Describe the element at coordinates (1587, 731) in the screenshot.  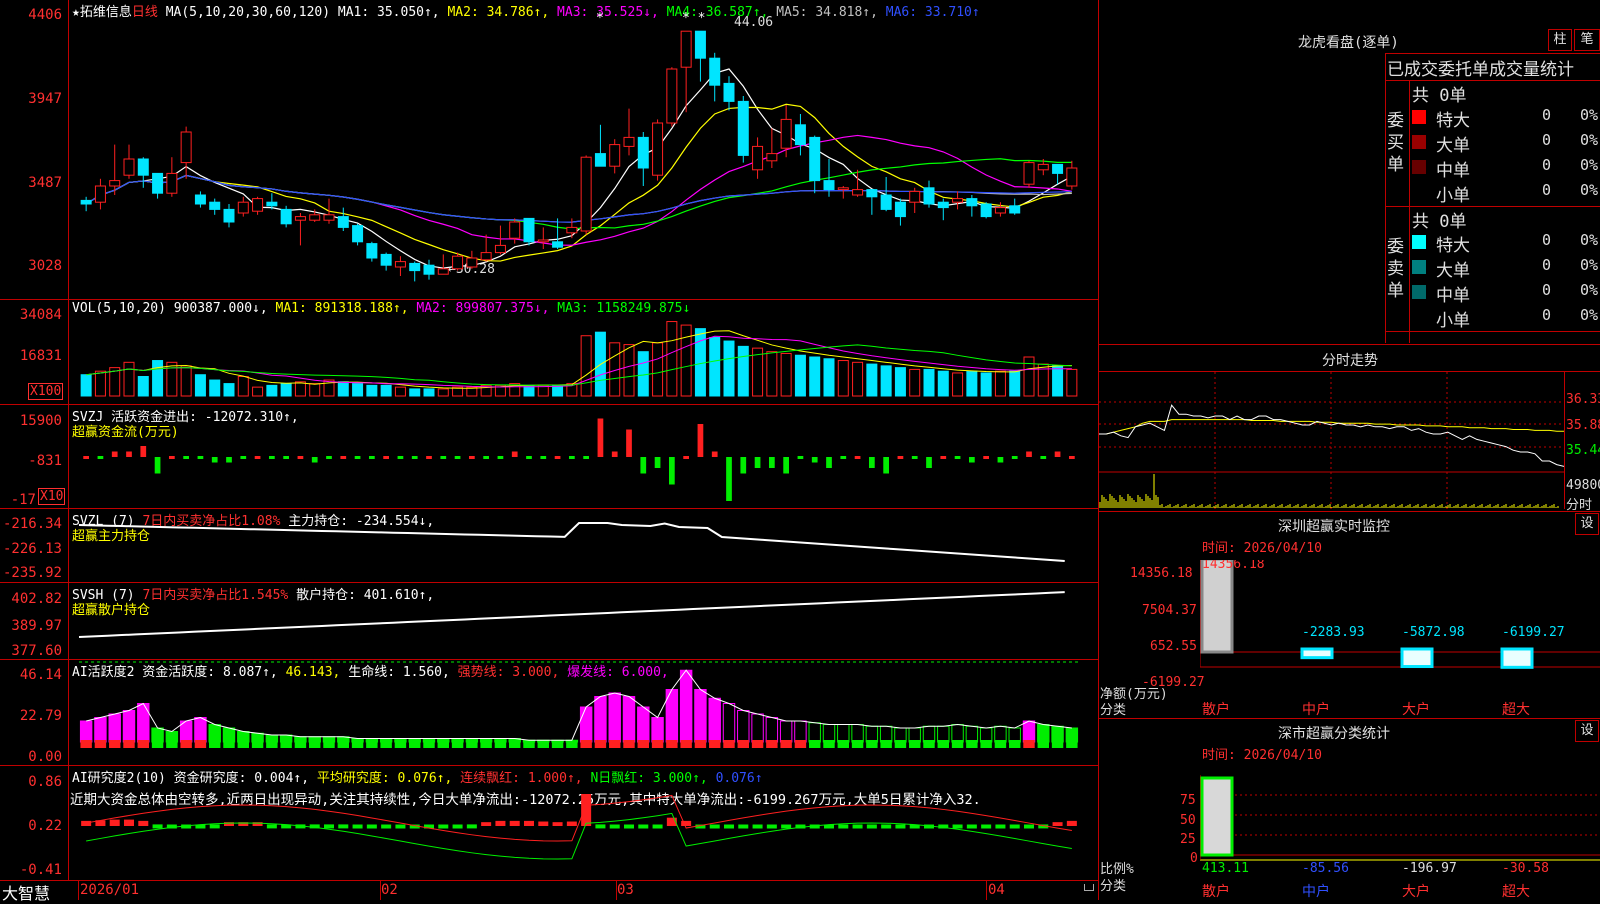
I see `sz-class-settings-button: 设` at that location.